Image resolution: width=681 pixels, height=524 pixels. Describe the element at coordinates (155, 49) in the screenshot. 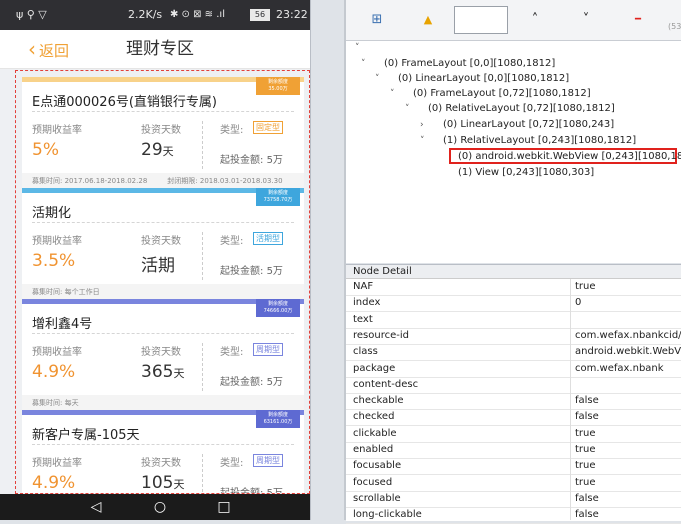

I see `app-bar: ‹ 返回 理财专区` at that location.